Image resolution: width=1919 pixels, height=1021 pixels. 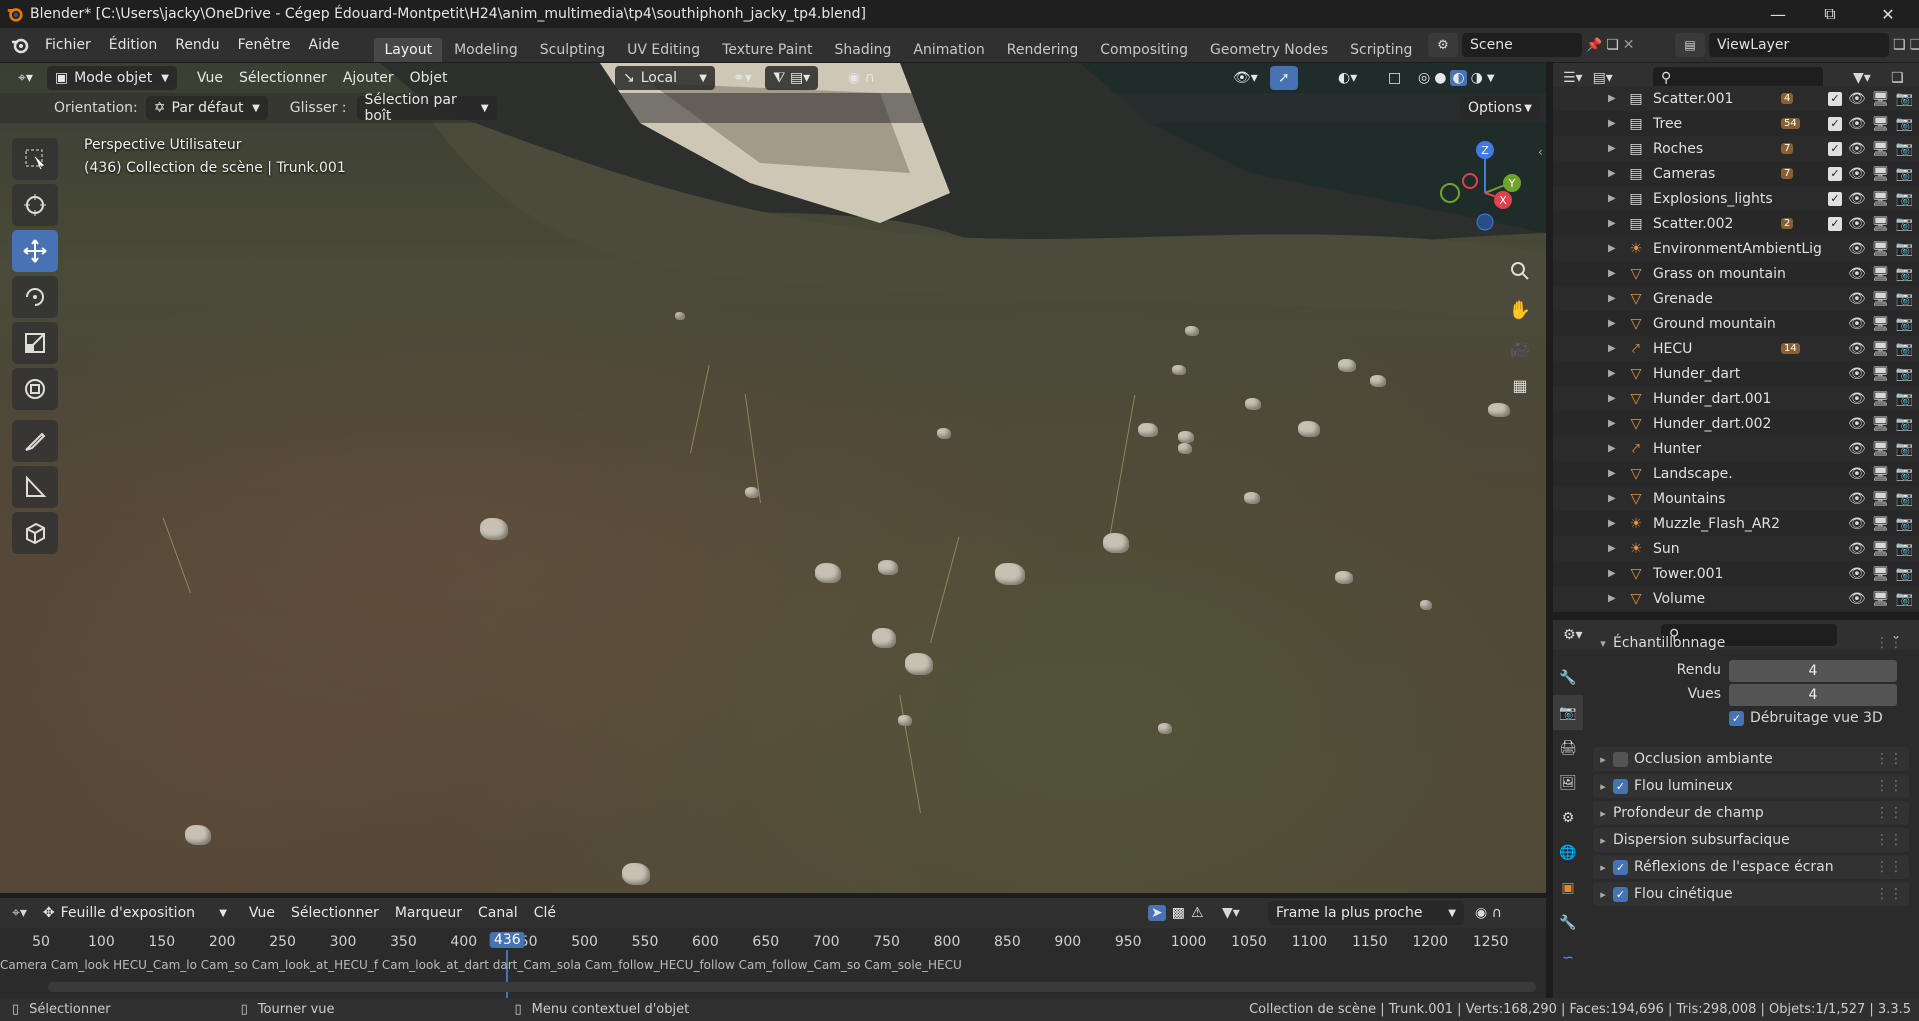 What do you see at coordinates (1888, 14) in the screenshot?
I see `close-icon: ✕` at bounding box center [1888, 14].